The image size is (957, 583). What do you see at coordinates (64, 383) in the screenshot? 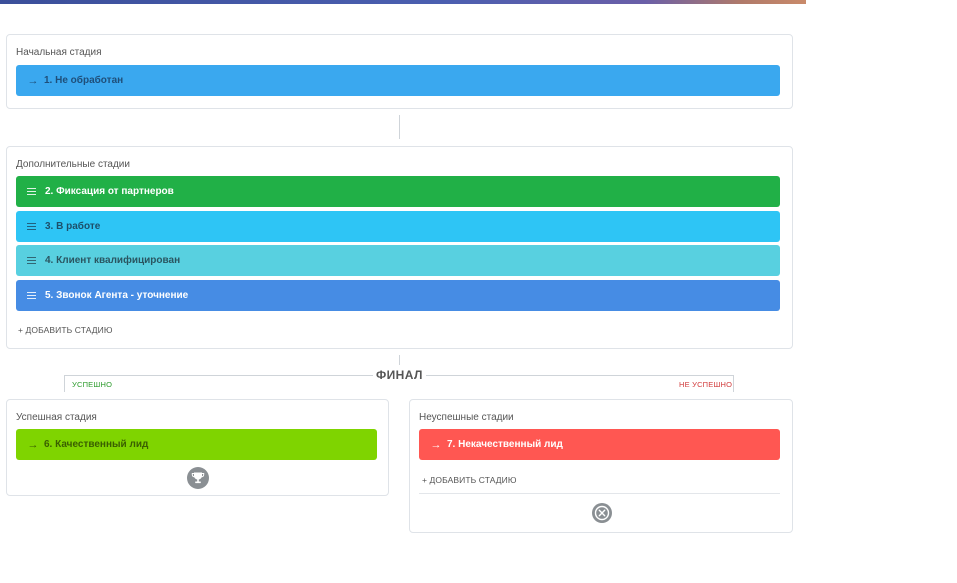
I see `final-left-tick` at bounding box center [64, 383].